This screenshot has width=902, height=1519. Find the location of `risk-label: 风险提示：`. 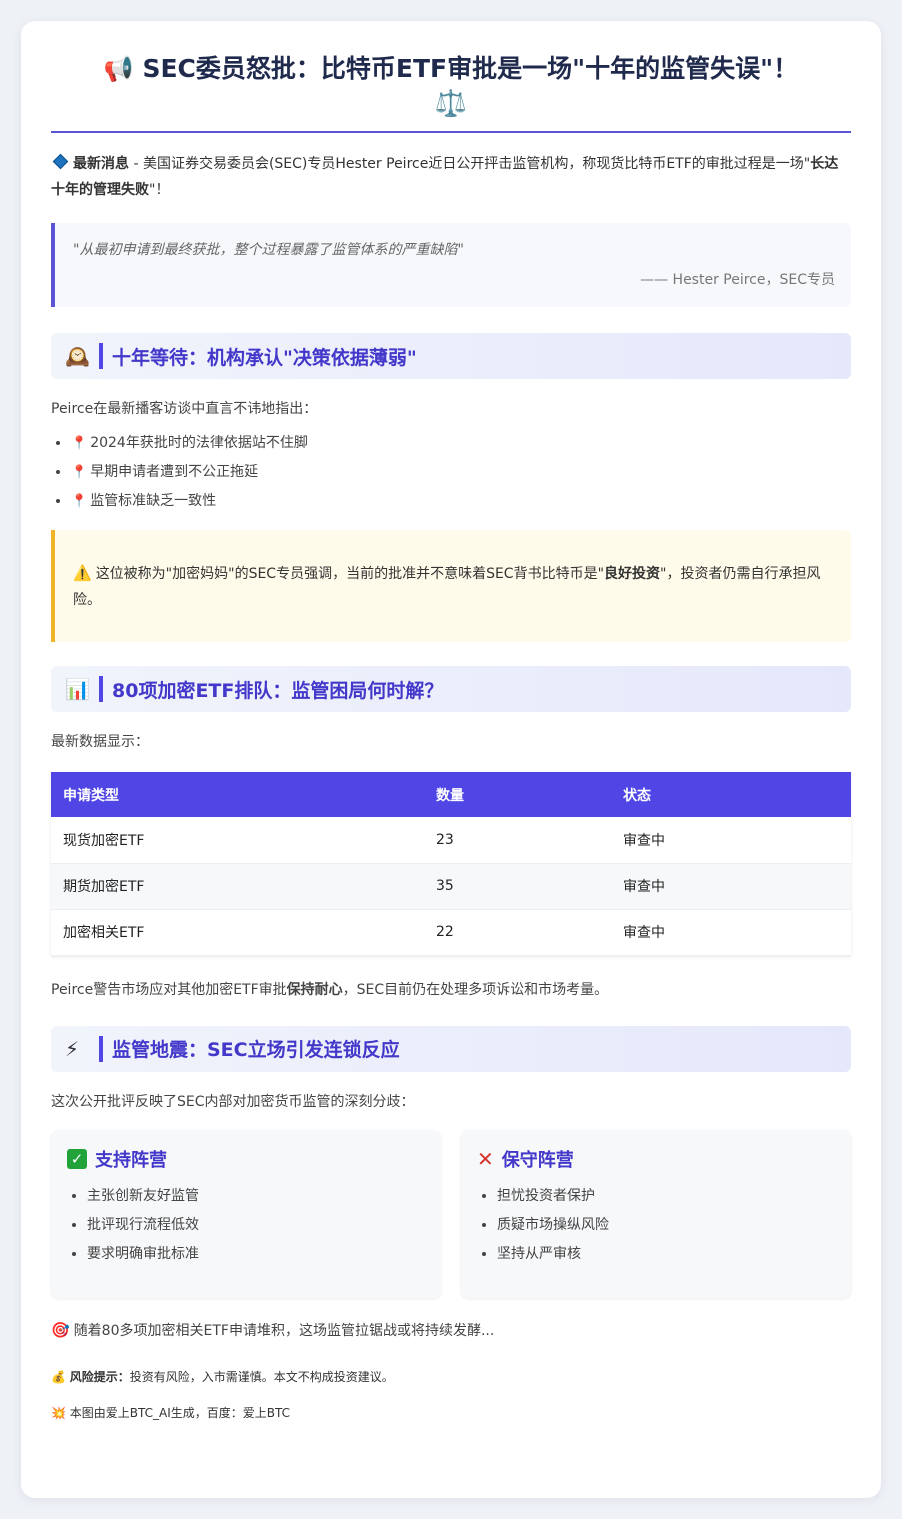

risk-label: 风险提示： is located at coordinates (99, 1376).